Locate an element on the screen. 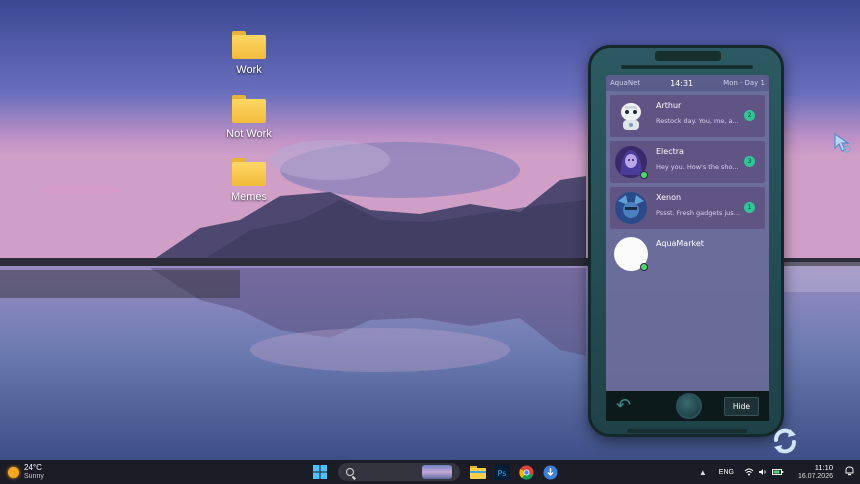  taskbar-apps: Ps is located at coordinates (435, 472).